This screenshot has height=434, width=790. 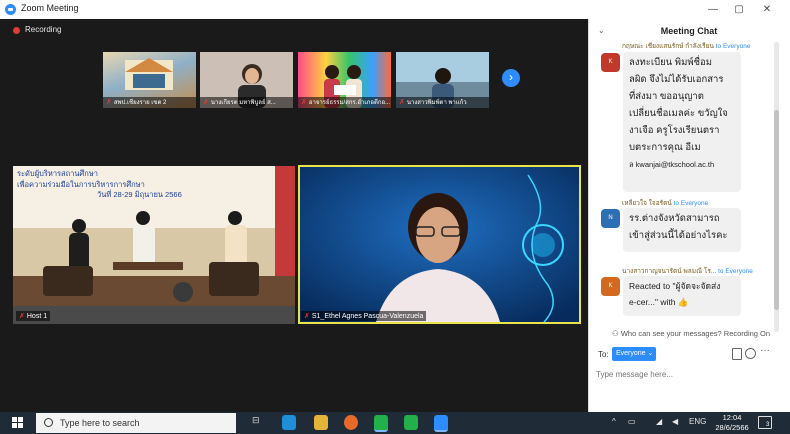 What do you see at coordinates (100, 423) in the screenshot?
I see `search-placeholder: Type here to search` at bounding box center [100, 423].